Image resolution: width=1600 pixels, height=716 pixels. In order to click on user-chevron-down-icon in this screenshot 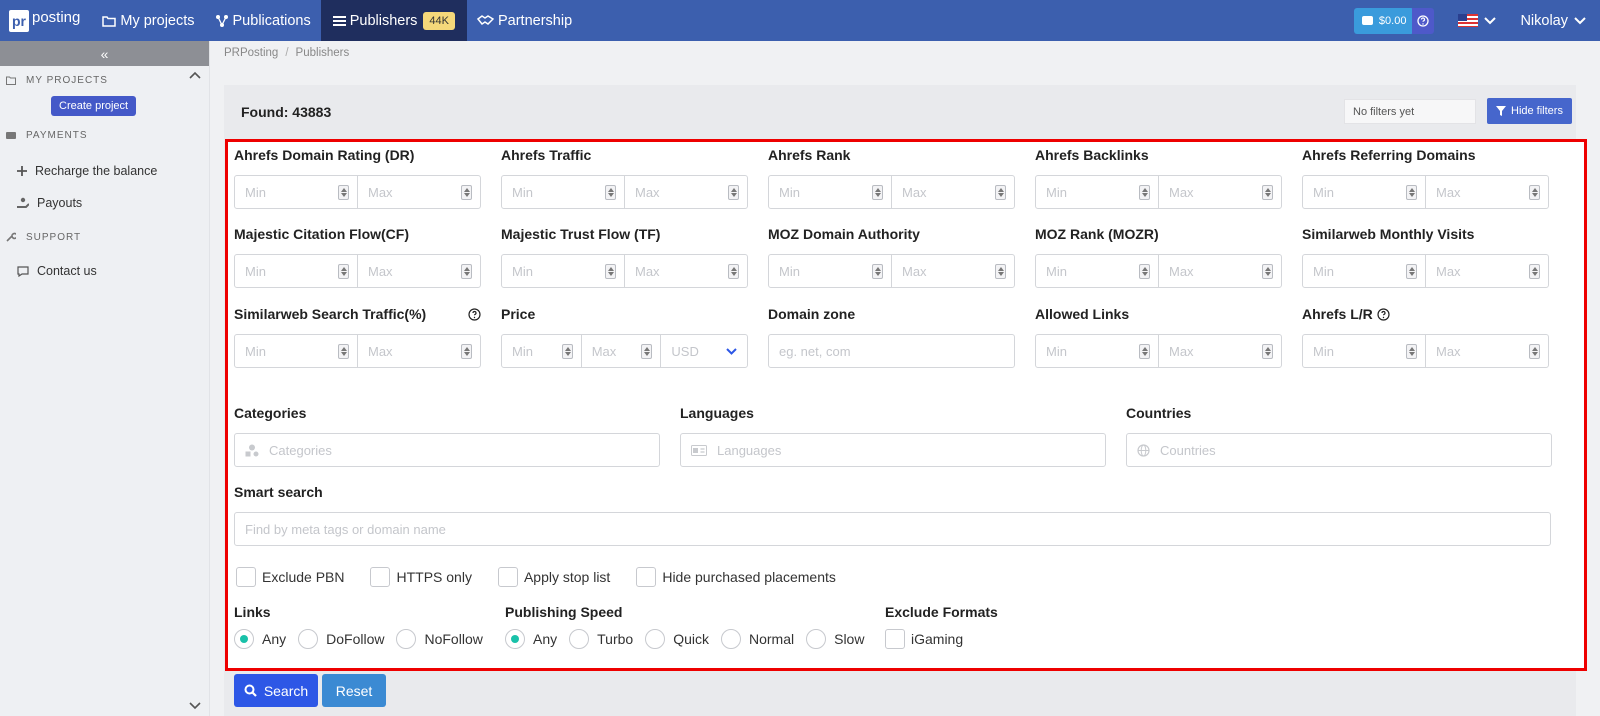, I will do `click(1580, 20)`.